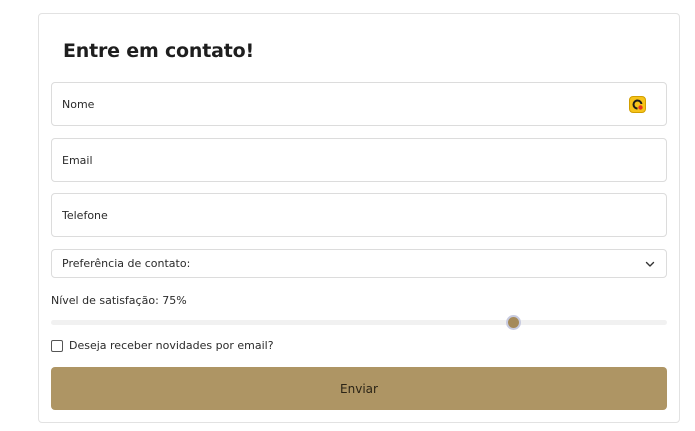 This screenshot has height=431, width=695. Describe the element at coordinates (359, 388) in the screenshot. I see `submit-button: Enviar` at that location.